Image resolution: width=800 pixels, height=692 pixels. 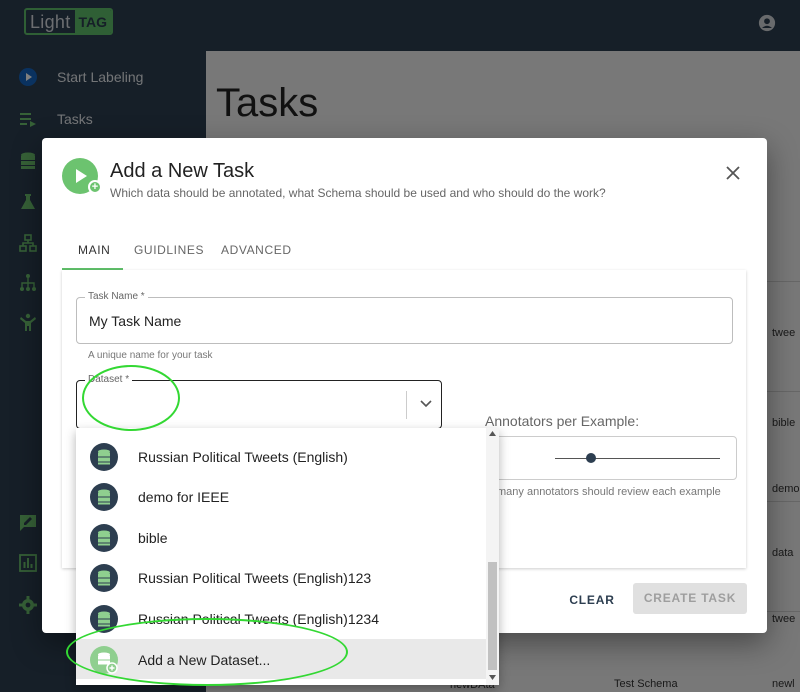 What do you see at coordinates (492, 616) in the screenshot?
I see `scrollbar-thumb` at bounding box center [492, 616].